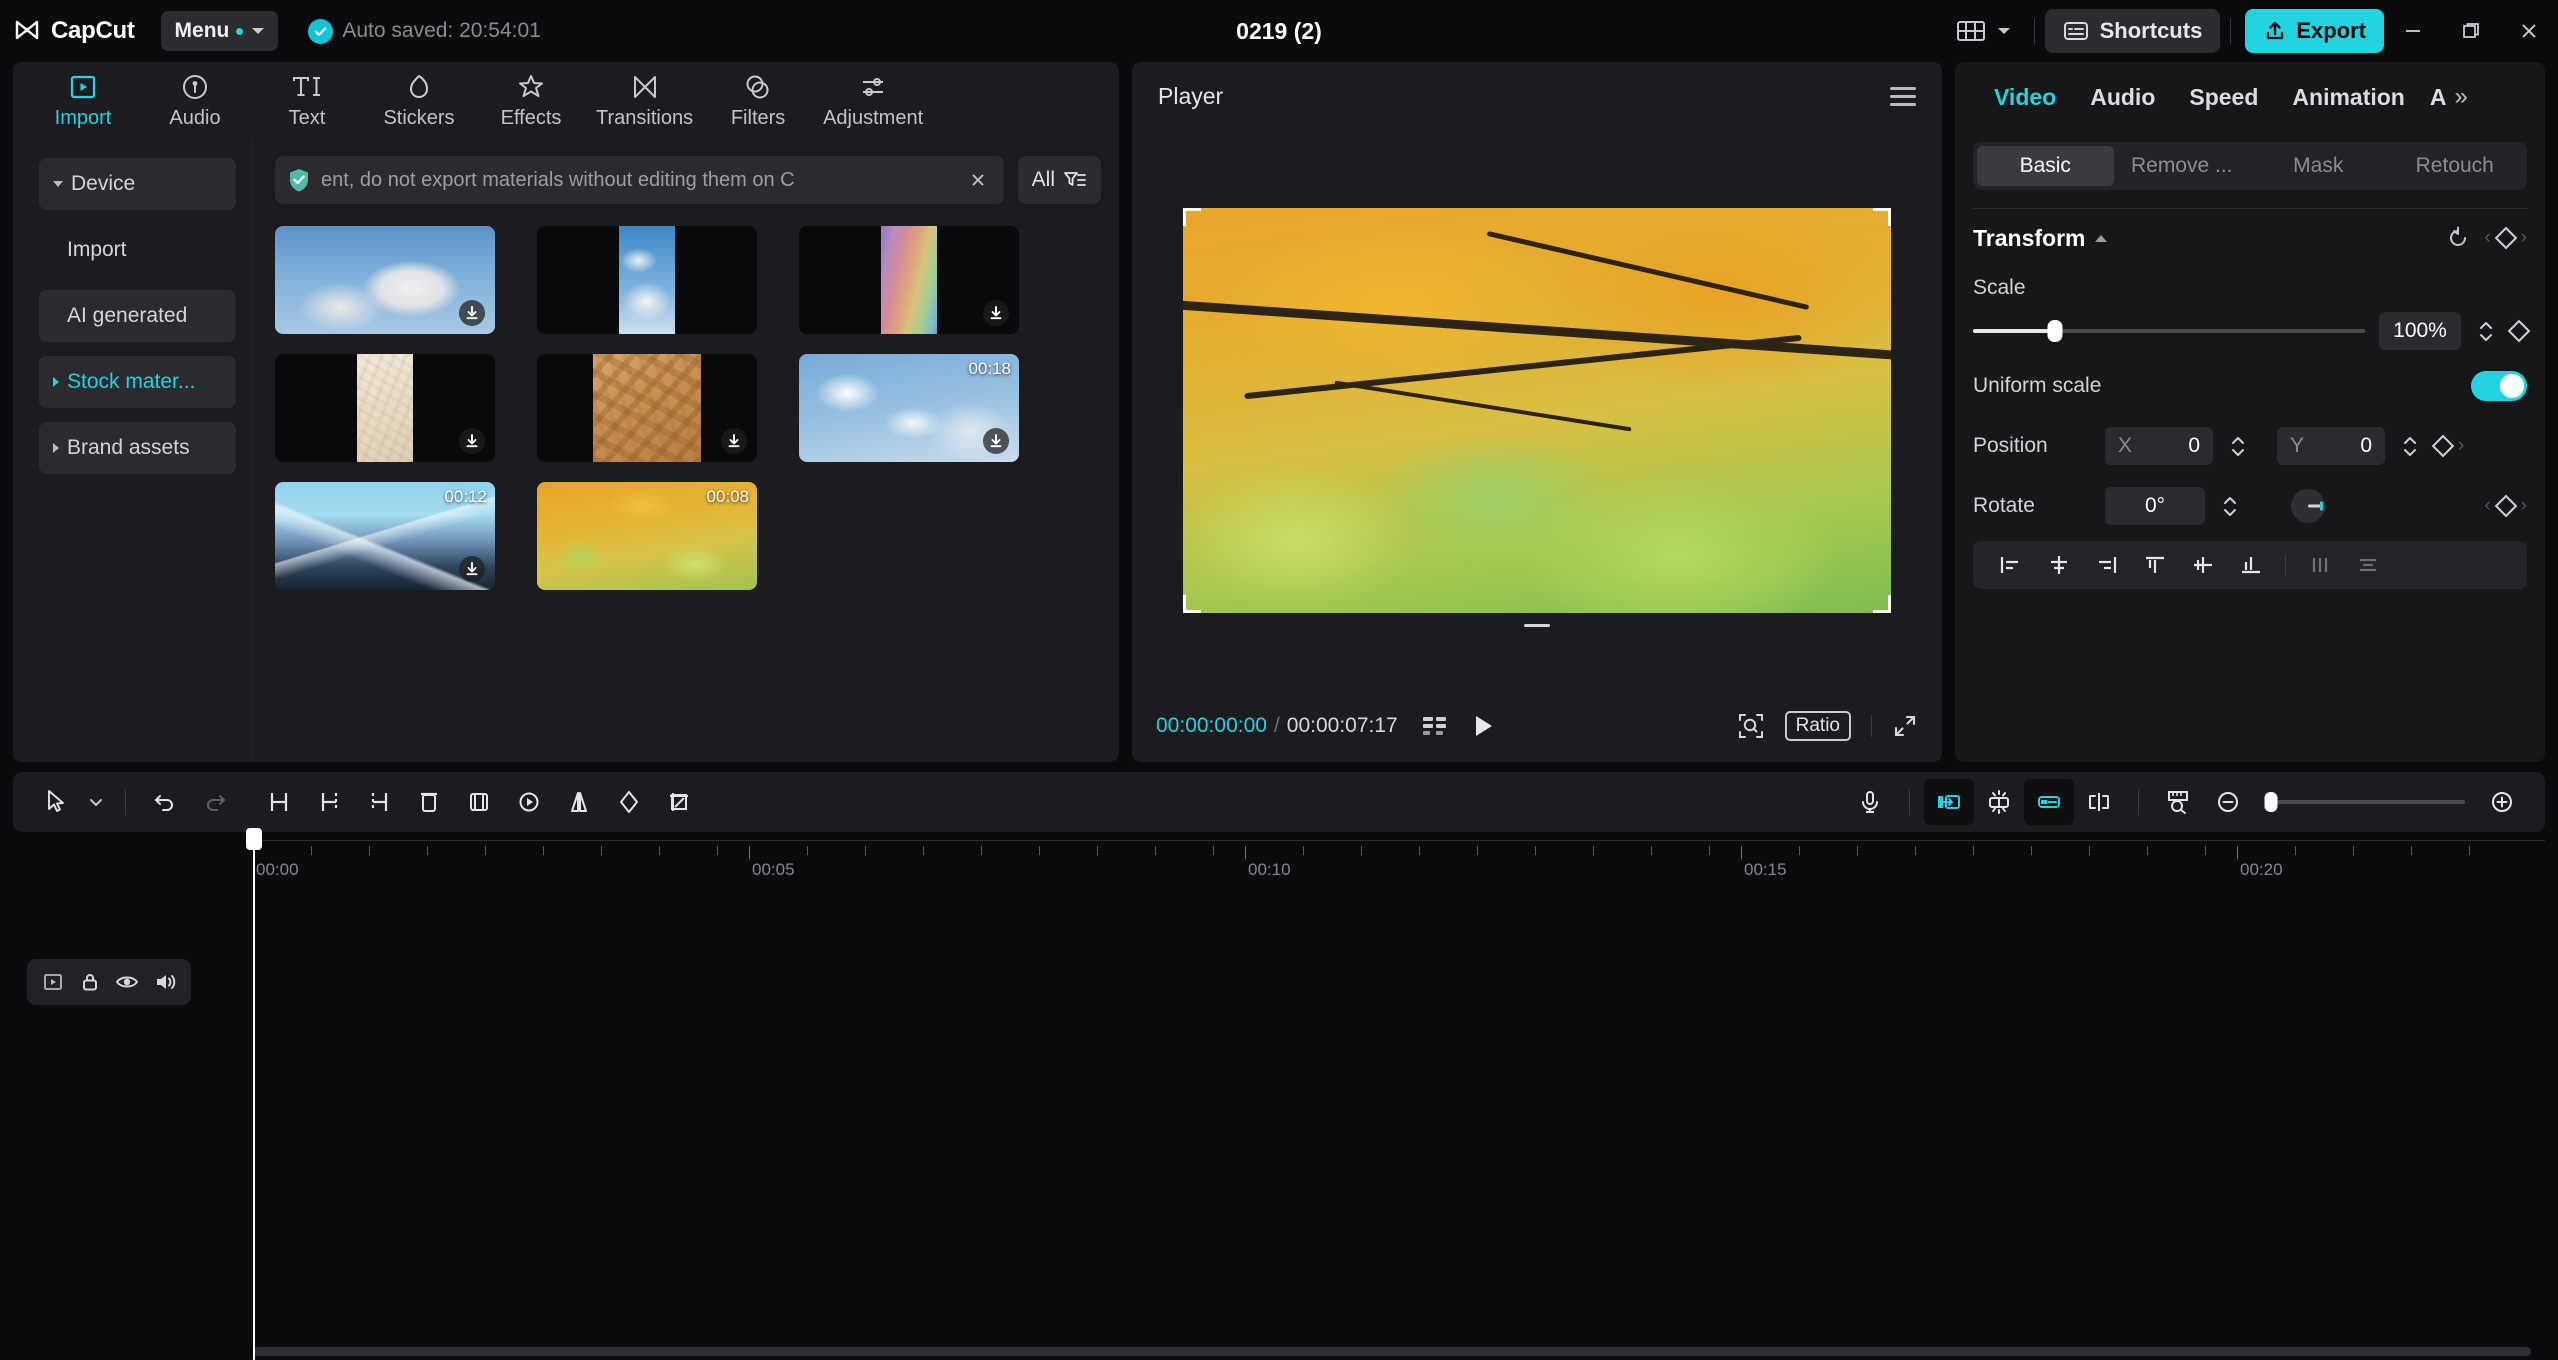 The width and height of the screenshot is (2558, 1360). I want to click on media-item-osb-wood-board, so click(647, 408).